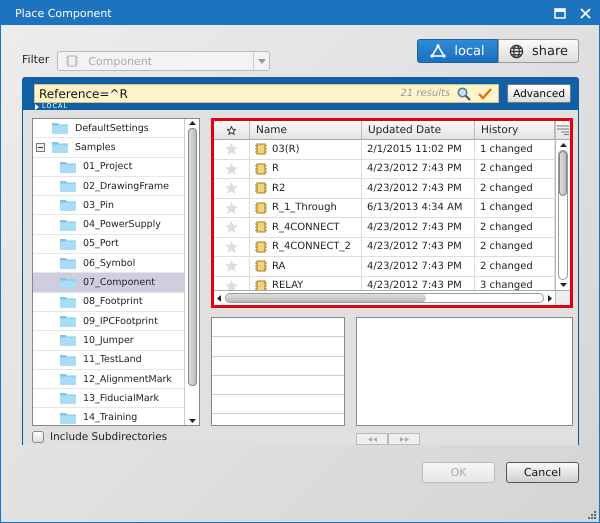 This screenshot has height=523, width=600. I want to click on checkbox-label: Include Subdirectories, so click(109, 437).